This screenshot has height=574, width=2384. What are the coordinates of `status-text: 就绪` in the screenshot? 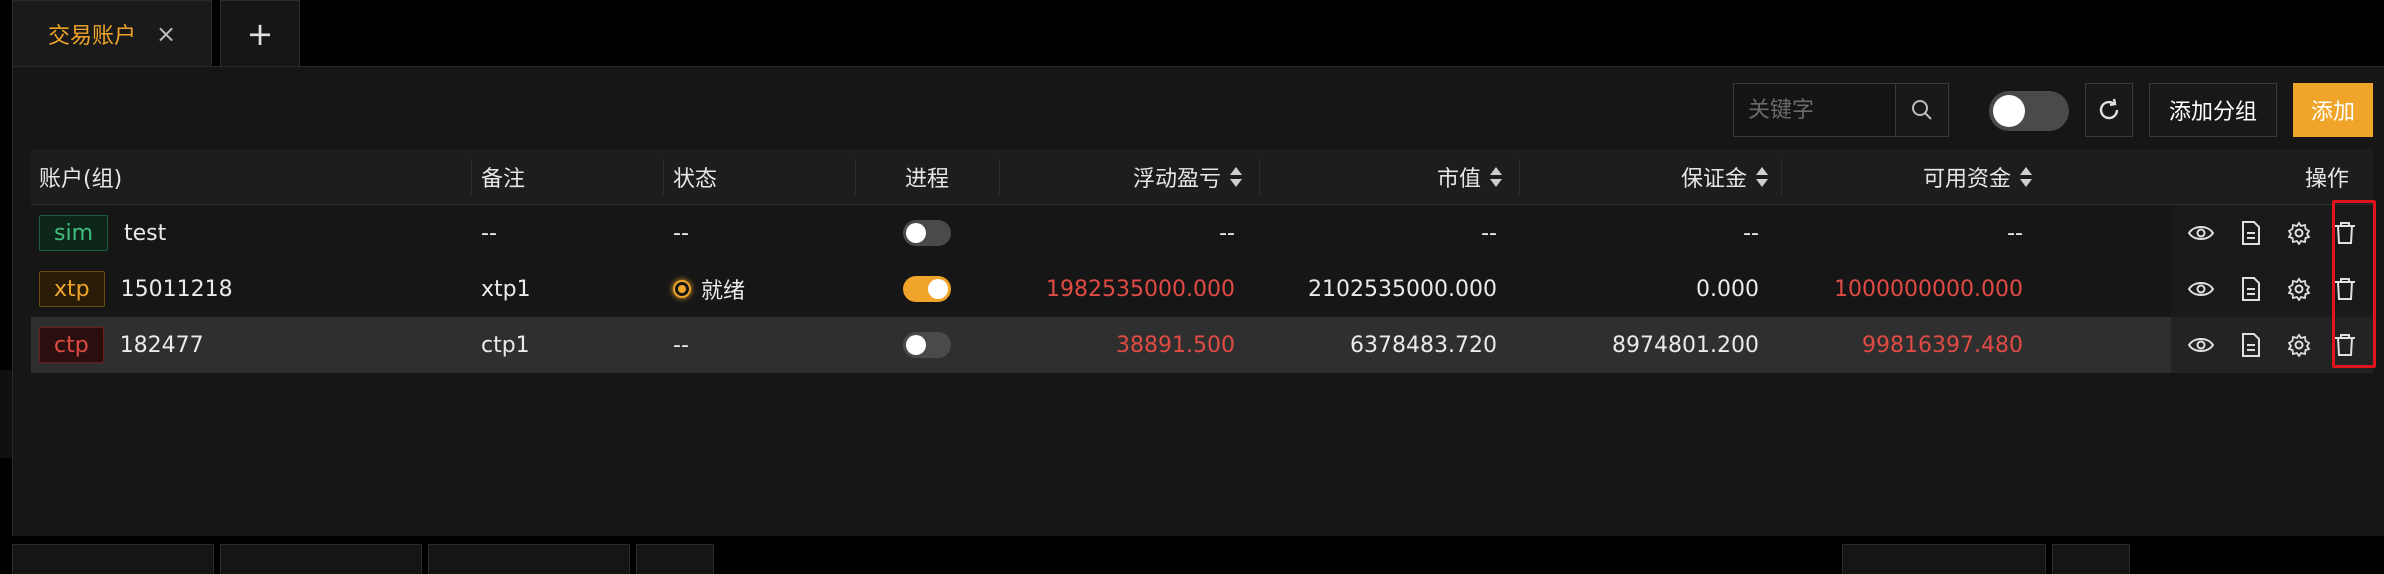 It's located at (723, 291).